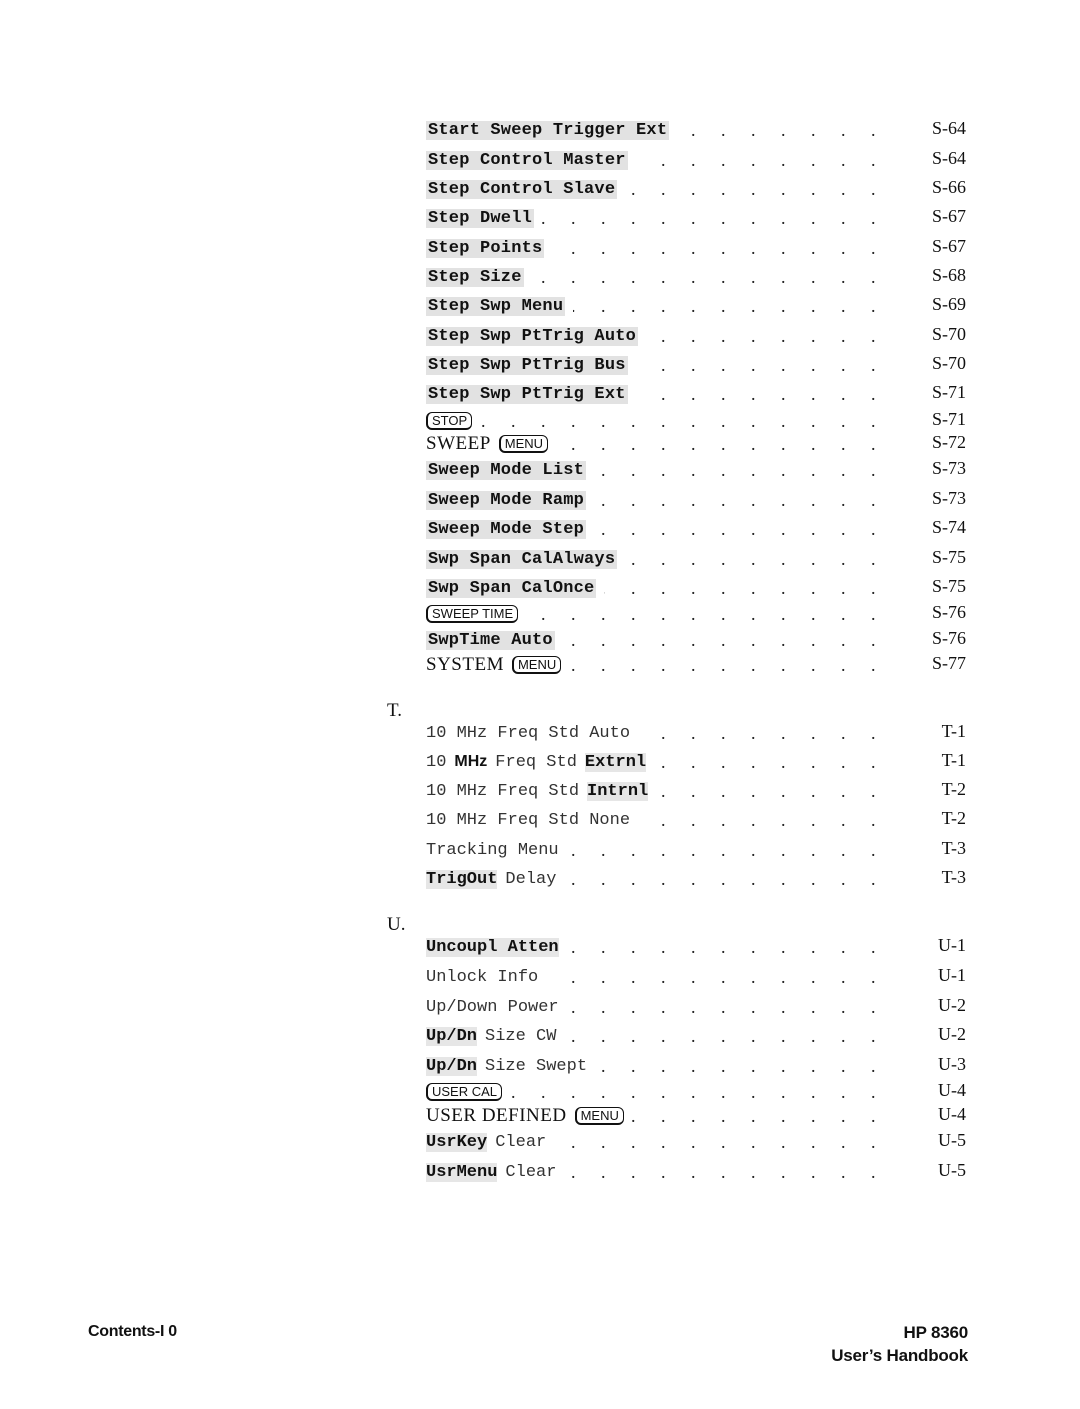 This screenshot has width=1080, height=1409. Describe the element at coordinates (482, 977) in the screenshot. I see `text-label: Unlock Info` at that location.